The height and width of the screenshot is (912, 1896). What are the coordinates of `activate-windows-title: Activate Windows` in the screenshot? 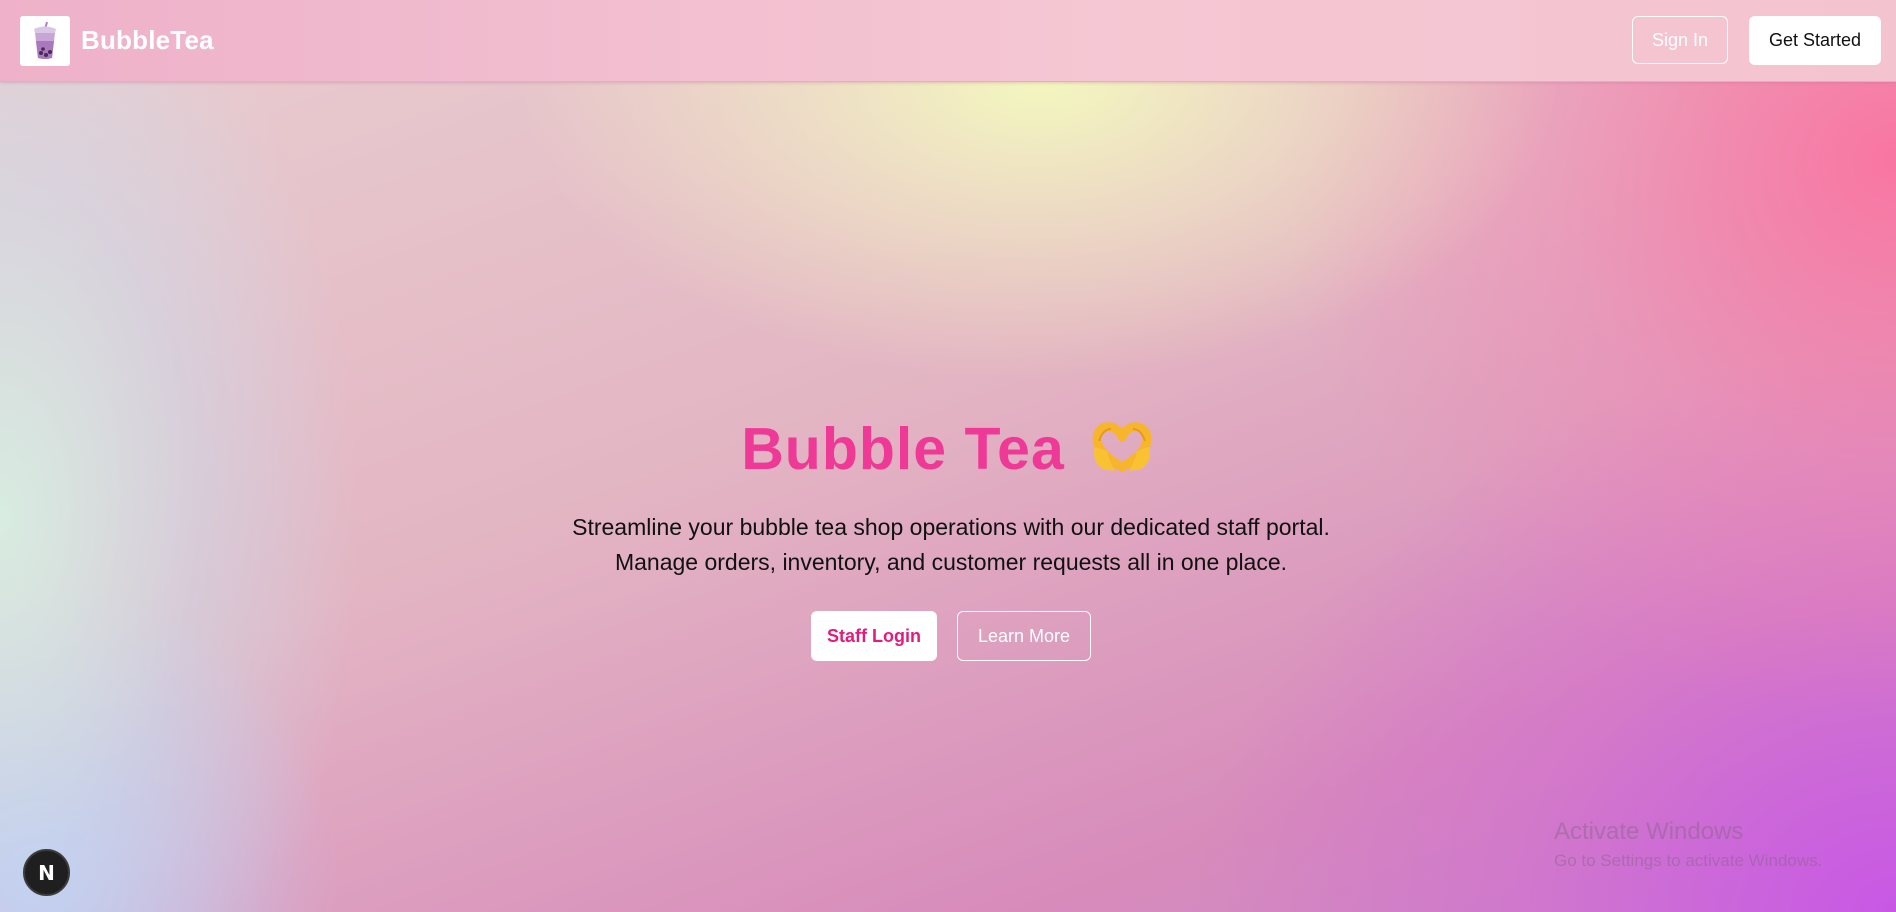 It's located at (1649, 831).